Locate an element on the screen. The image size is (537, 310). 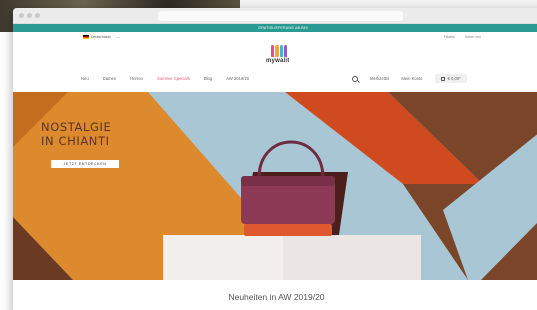
hero-title-line: NOSTALGIE is located at coordinates (76, 127).